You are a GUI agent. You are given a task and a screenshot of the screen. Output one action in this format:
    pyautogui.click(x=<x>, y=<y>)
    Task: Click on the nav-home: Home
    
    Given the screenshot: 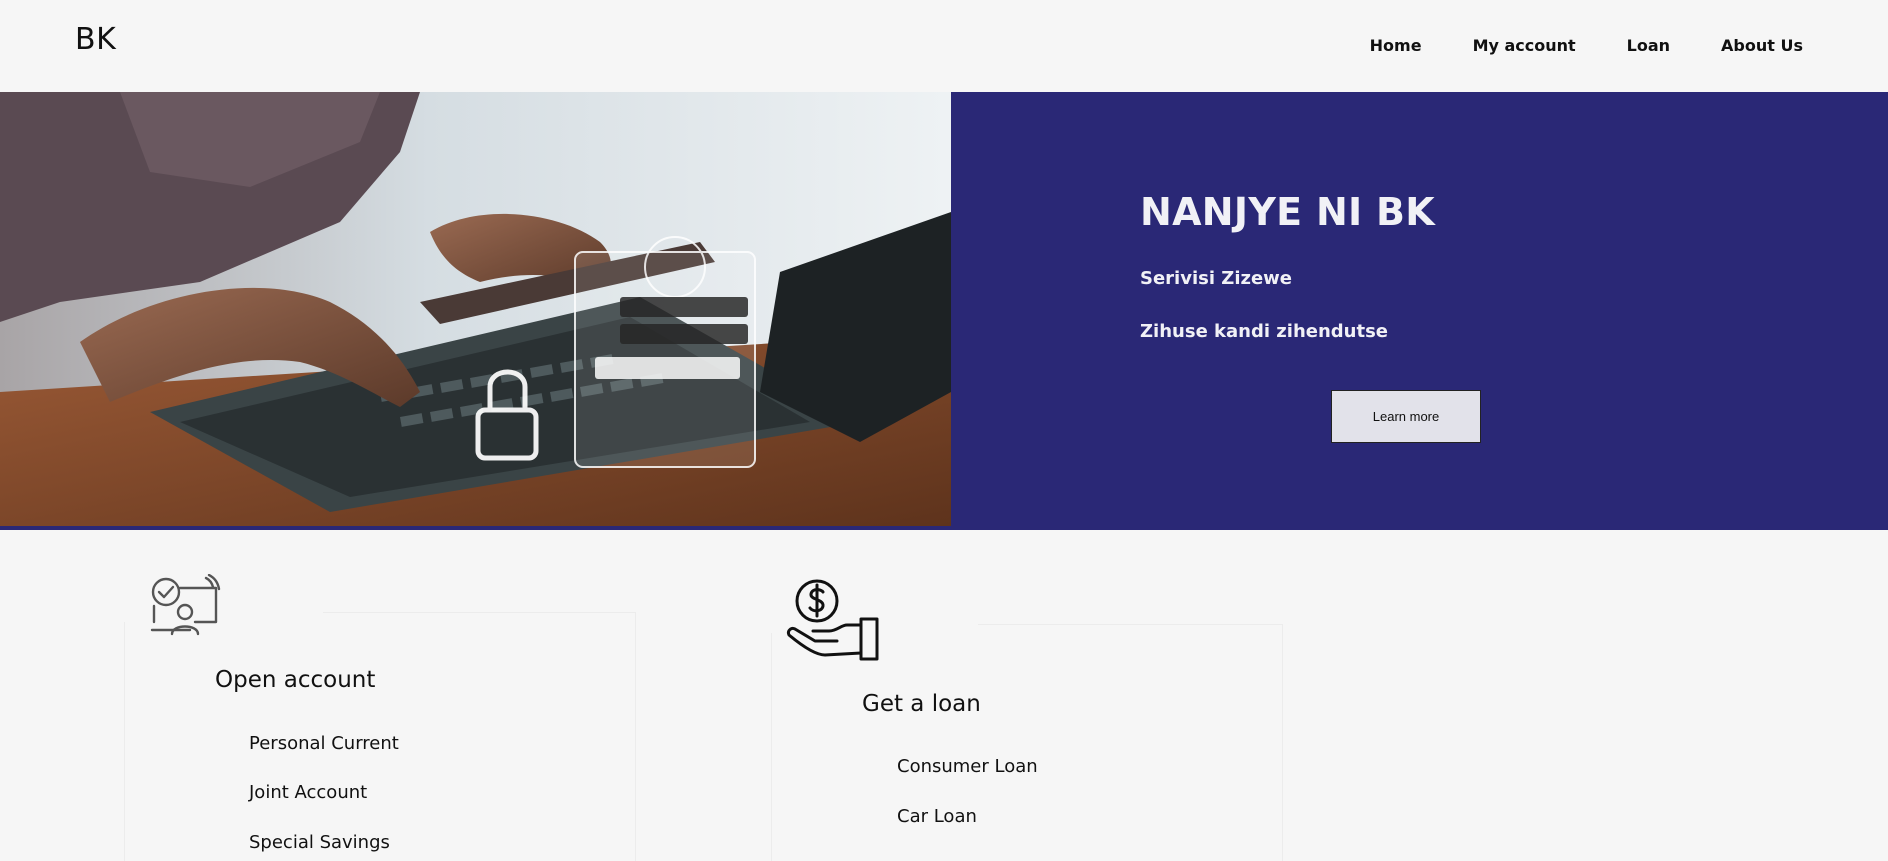 What is the action you would take?
    pyautogui.click(x=1396, y=45)
    